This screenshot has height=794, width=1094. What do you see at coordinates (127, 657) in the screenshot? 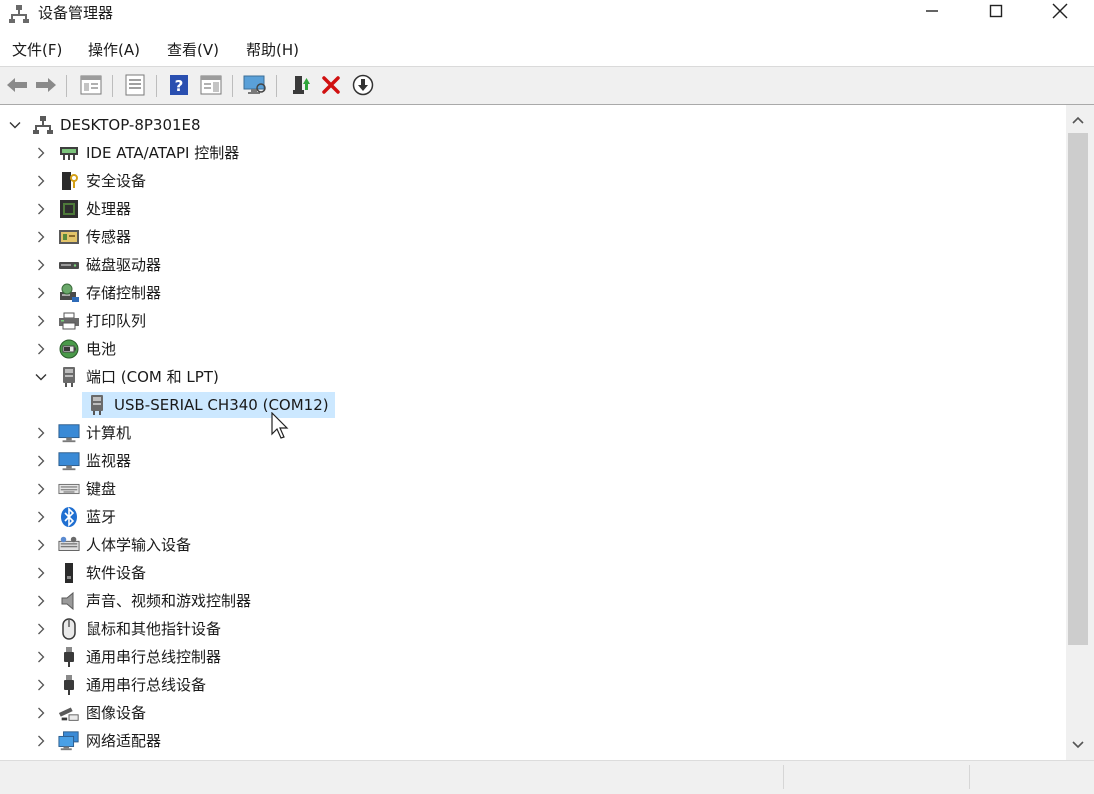
I see `tree-item-usb-controllers: 通用串行总线控制器` at bounding box center [127, 657].